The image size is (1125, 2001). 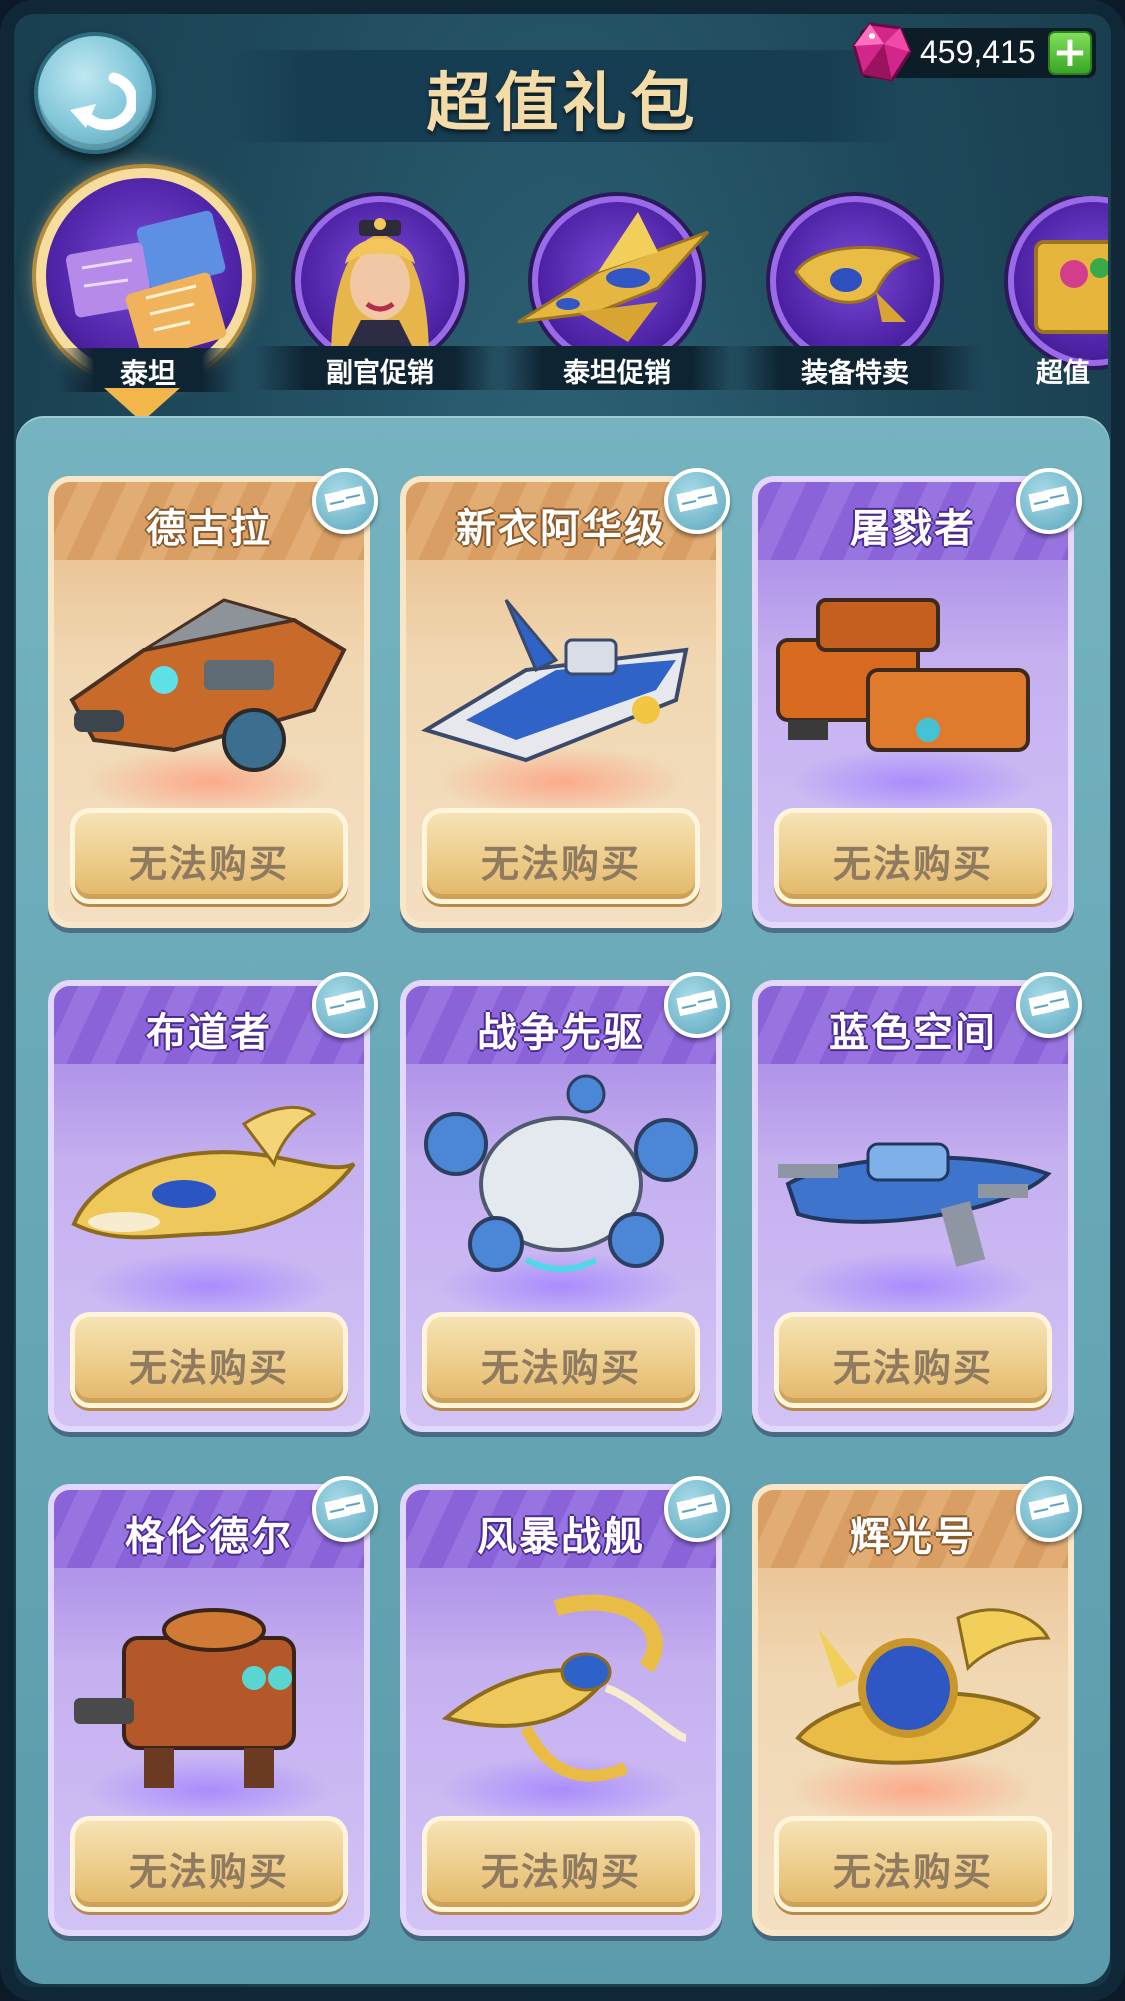 I want to click on gem-amount: 459,415, so click(x=978, y=52).